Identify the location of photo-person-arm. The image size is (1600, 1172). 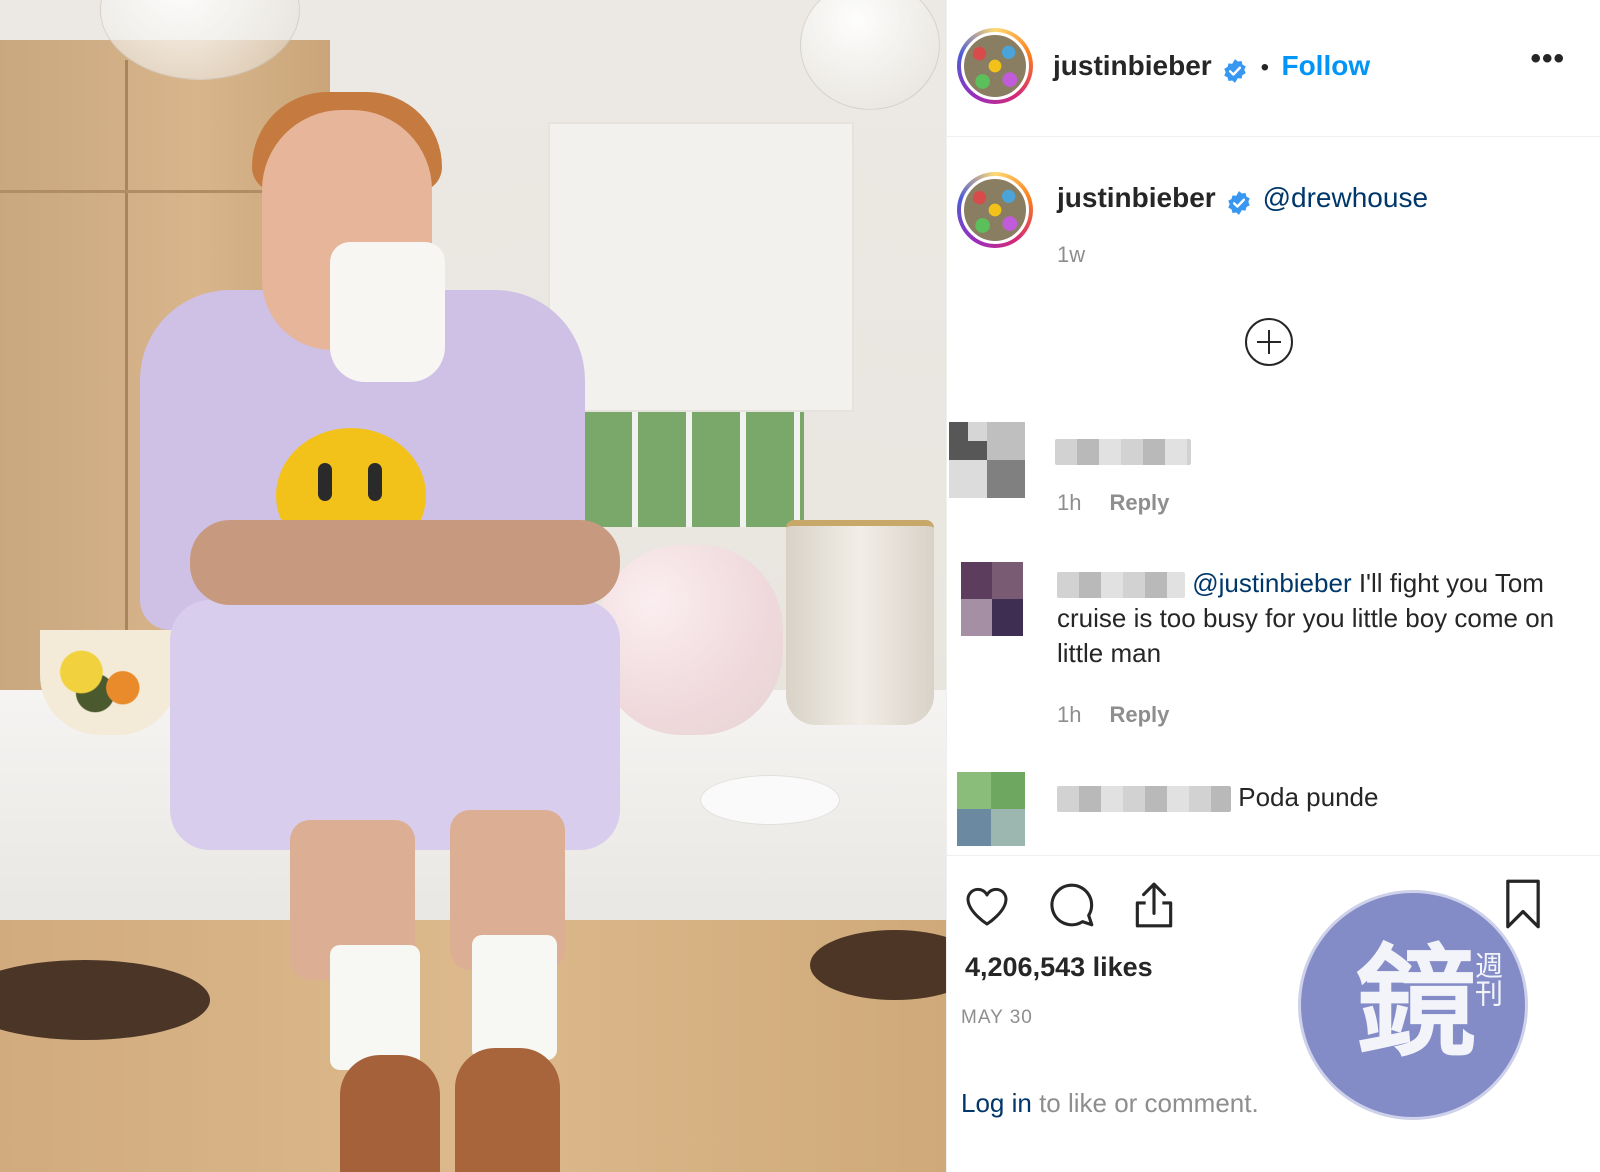
(405, 562).